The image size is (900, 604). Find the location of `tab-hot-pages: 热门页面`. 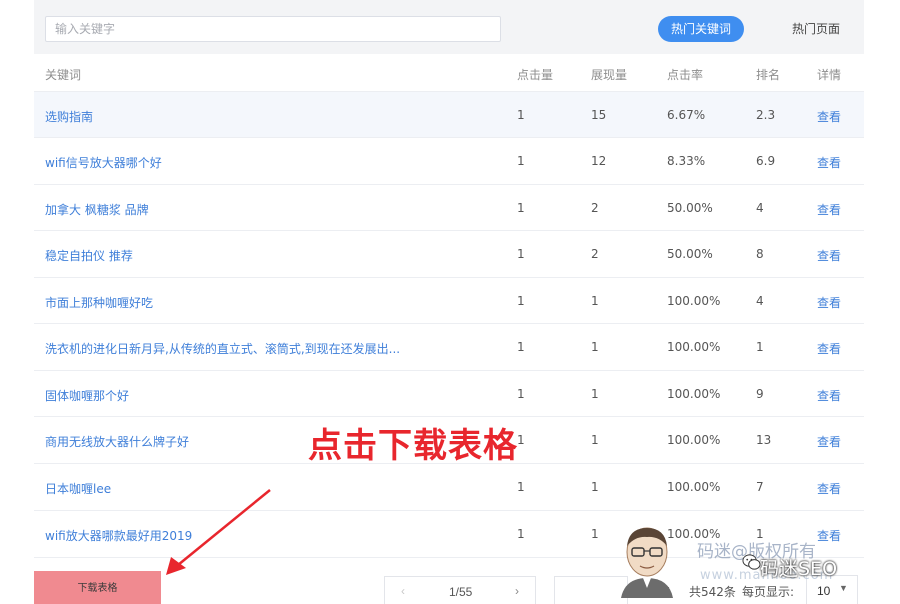

tab-hot-pages: 热门页面 is located at coordinates (816, 29).